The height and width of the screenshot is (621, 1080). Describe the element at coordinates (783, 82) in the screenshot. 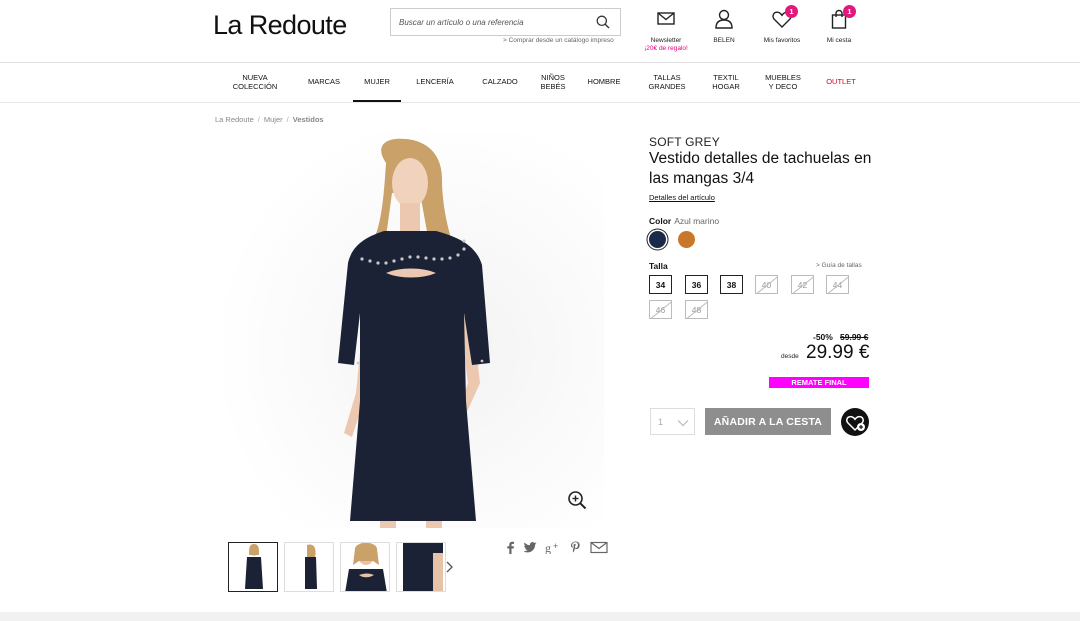

I see `nav-muebles-deco: MUEBLES Y DECO` at that location.